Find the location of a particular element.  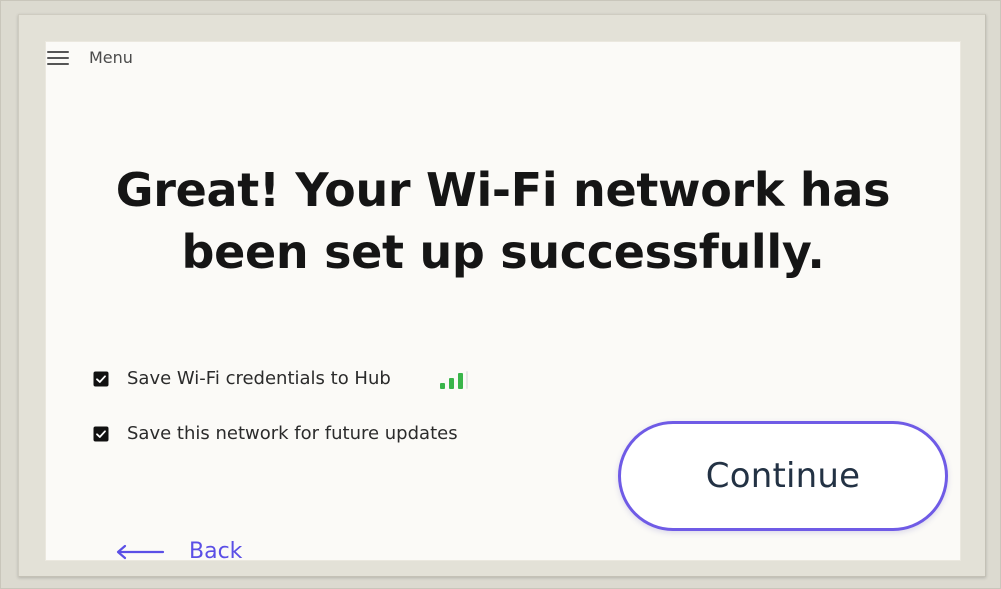

option-label-save-wifi-credentials: Save Wi-Fi credentials to Hub is located at coordinates (259, 379).